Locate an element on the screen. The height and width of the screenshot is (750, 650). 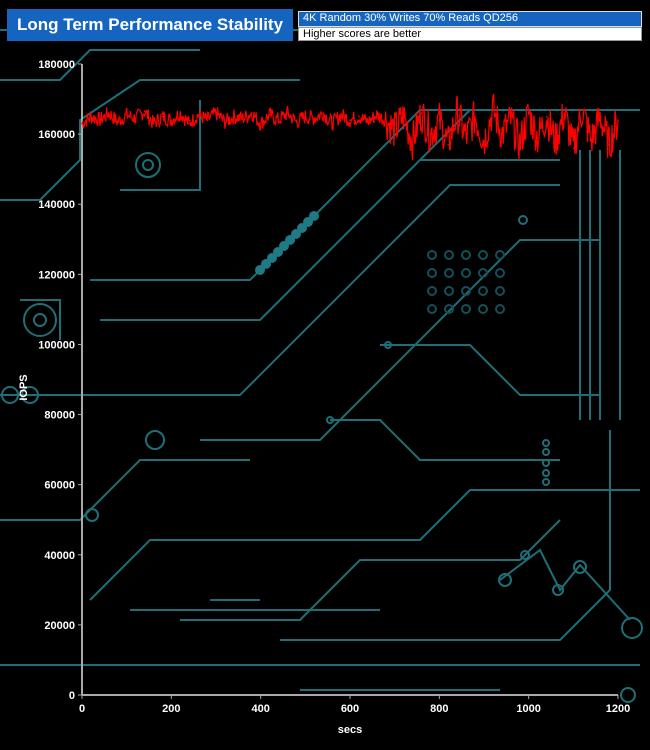
y-tick-label: 180000 is located at coordinates (56, 65).